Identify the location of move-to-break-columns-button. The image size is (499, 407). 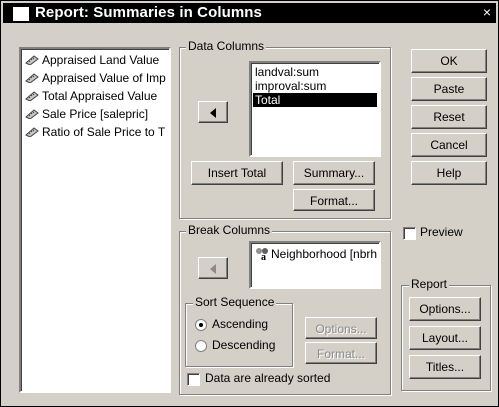
(213, 268).